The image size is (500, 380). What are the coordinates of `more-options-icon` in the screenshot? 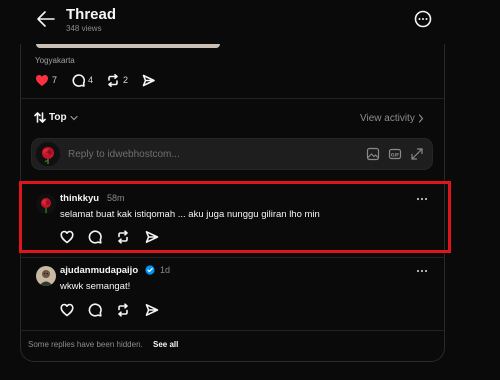 It's located at (423, 19).